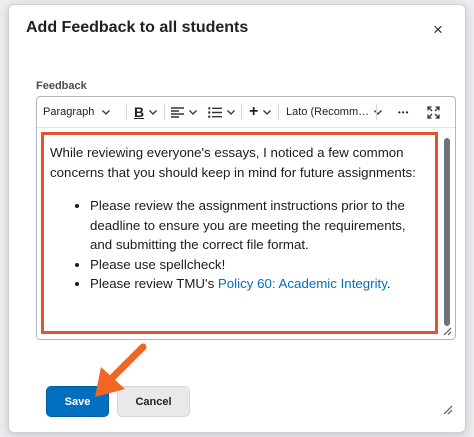 Image resolution: width=474 pixels, height=437 pixels. What do you see at coordinates (69, 112) in the screenshot?
I see `paragraph-format-label: Paragraph` at bounding box center [69, 112].